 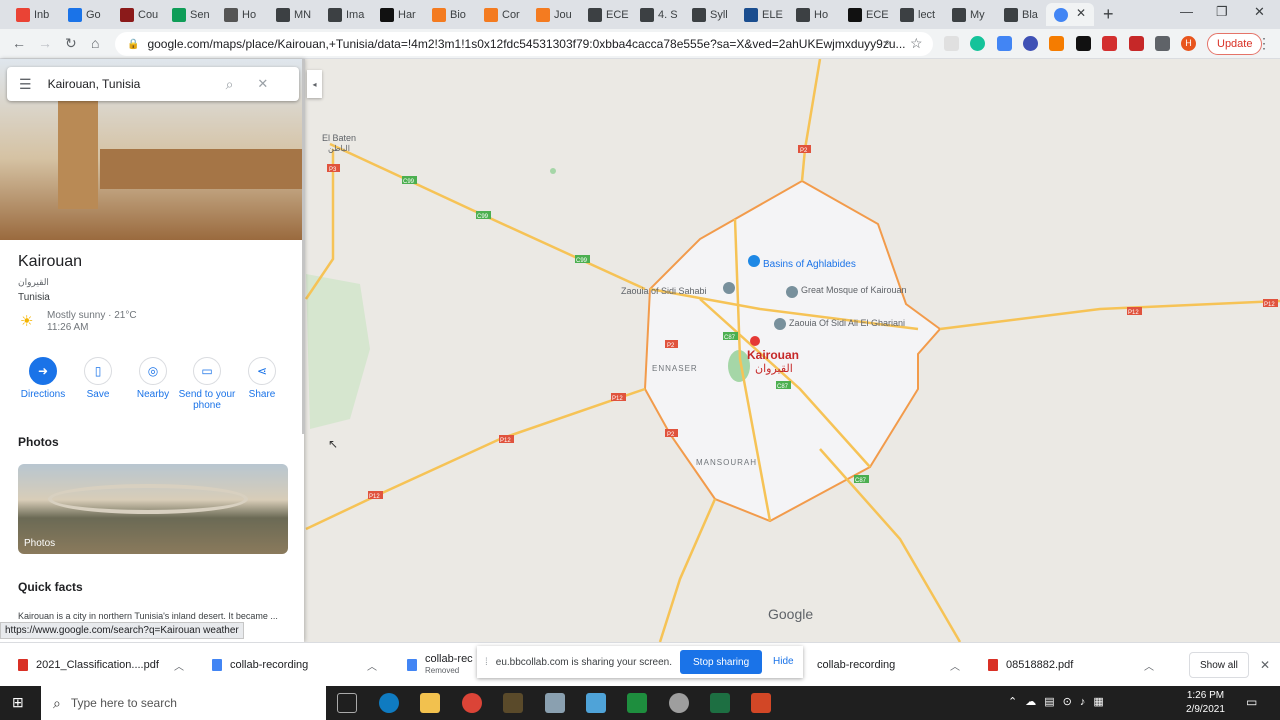 I want to click on powerpoint-icon, so click(x=761, y=703).